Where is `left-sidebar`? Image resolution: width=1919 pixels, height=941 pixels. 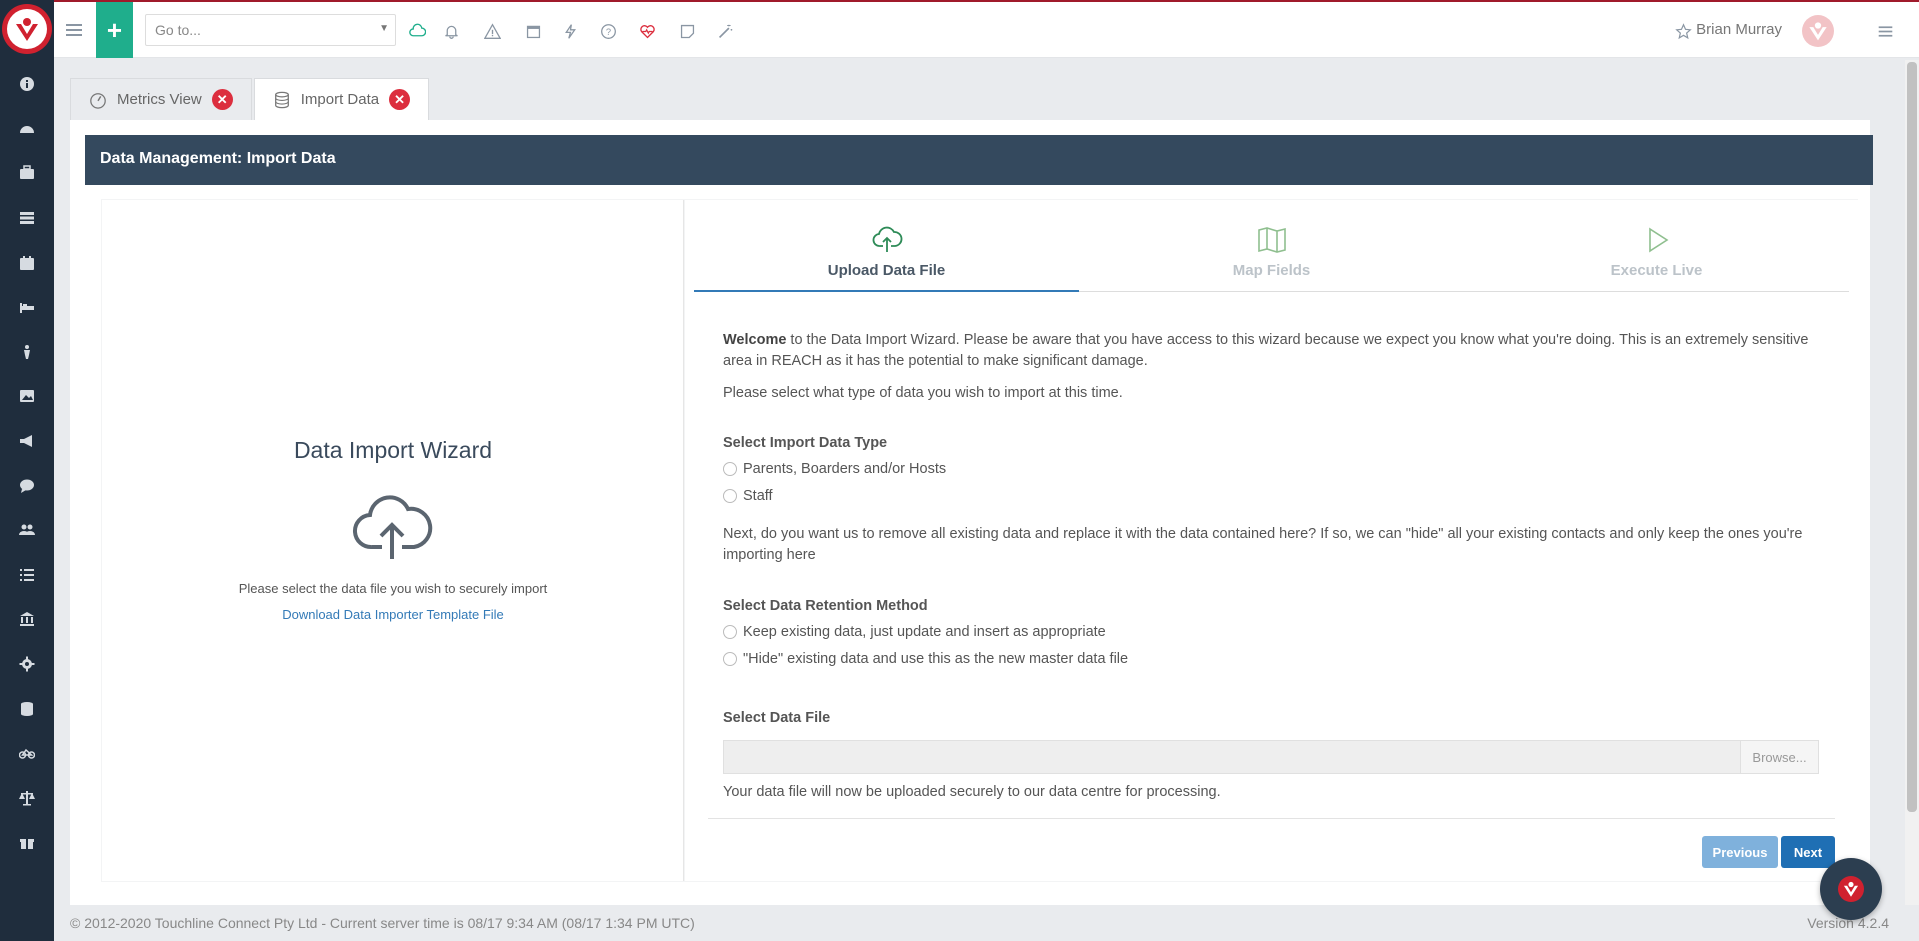 left-sidebar is located at coordinates (27, 470).